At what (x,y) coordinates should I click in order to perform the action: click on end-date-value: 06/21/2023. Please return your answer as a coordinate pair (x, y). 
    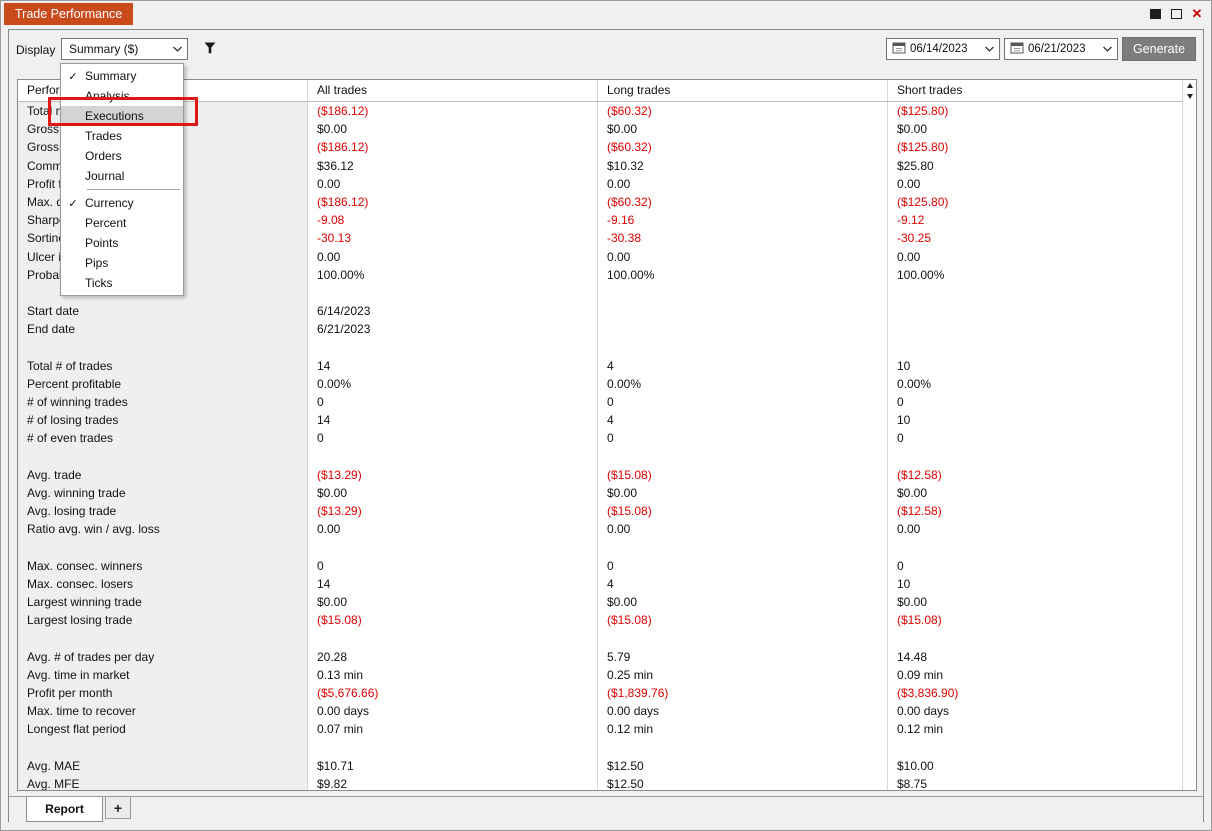
    Looking at the image, I should click on (1057, 49).